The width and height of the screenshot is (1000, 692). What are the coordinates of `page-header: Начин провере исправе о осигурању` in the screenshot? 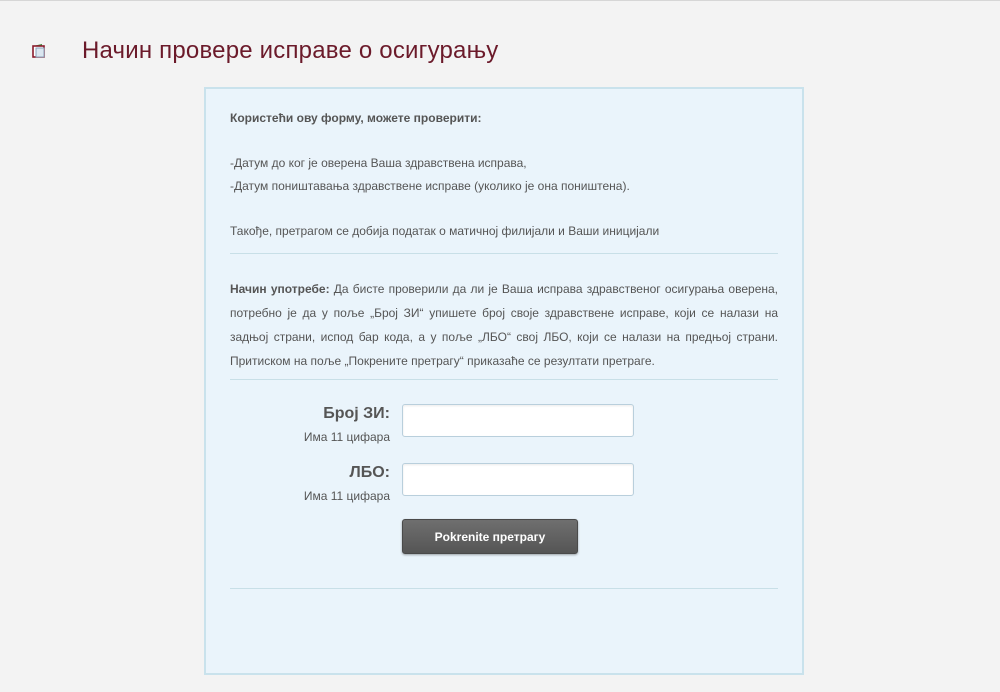 It's located at (264, 51).